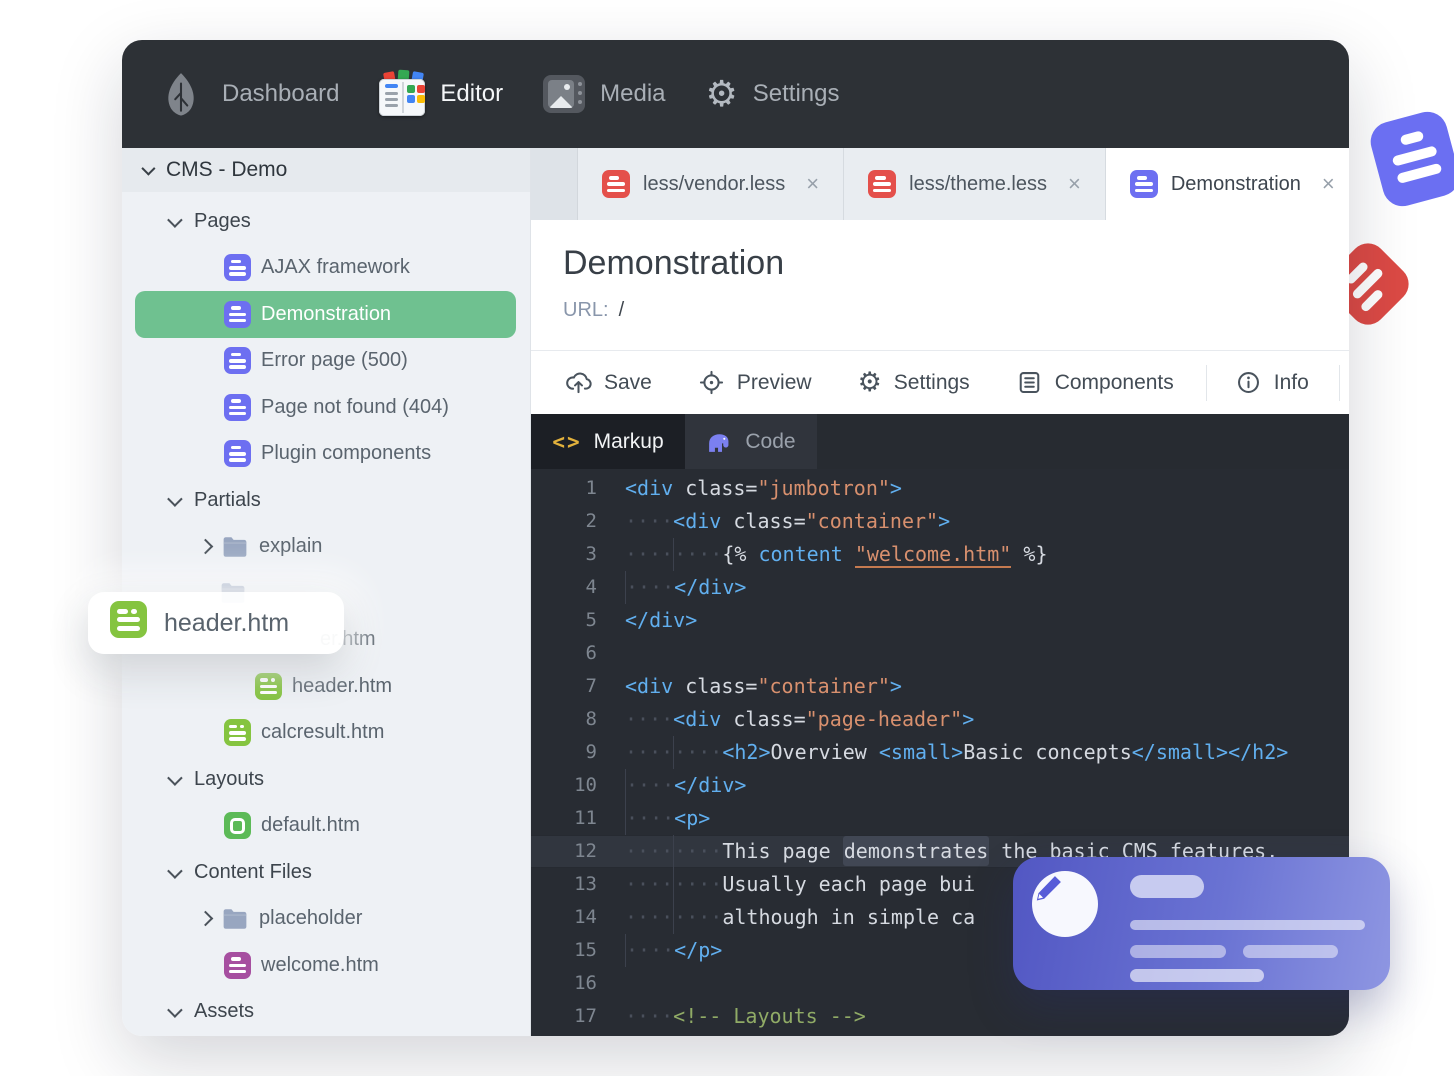 This screenshot has height=1076, width=1454. I want to click on editor-nav-icon, so click(402, 92).